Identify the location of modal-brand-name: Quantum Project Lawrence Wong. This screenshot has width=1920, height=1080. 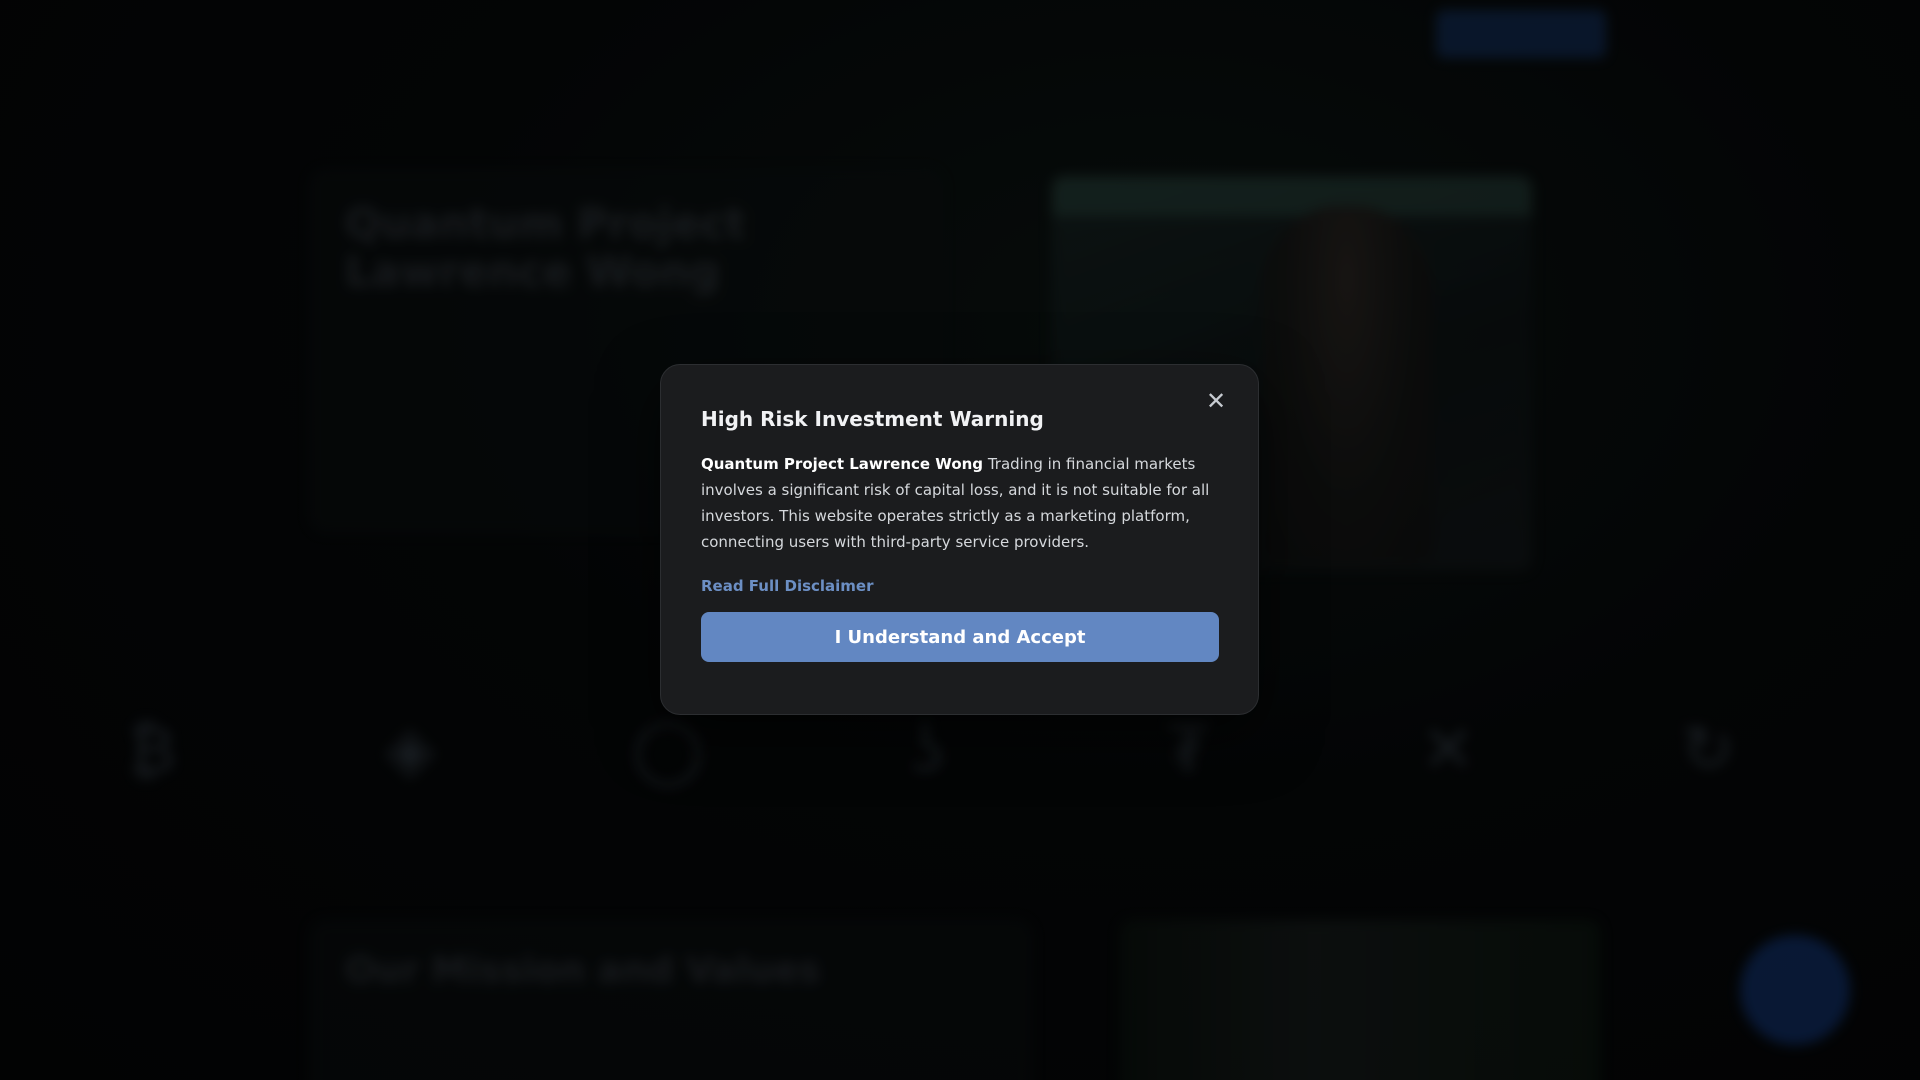
(842, 464).